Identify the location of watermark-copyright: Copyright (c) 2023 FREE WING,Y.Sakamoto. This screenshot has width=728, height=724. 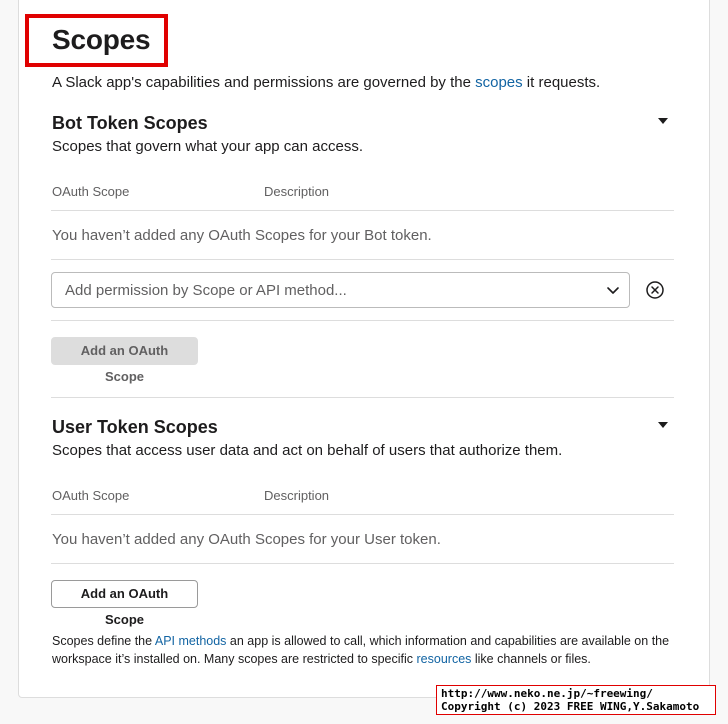
(570, 706).